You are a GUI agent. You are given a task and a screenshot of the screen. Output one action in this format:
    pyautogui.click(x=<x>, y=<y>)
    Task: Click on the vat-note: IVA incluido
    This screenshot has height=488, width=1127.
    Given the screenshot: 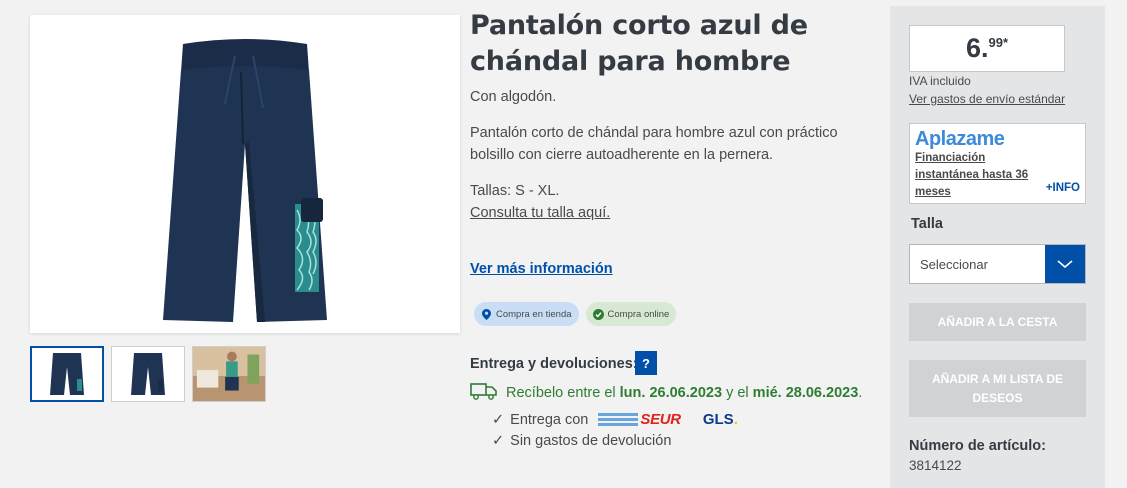 What is the action you would take?
    pyautogui.click(x=940, y=81)
    